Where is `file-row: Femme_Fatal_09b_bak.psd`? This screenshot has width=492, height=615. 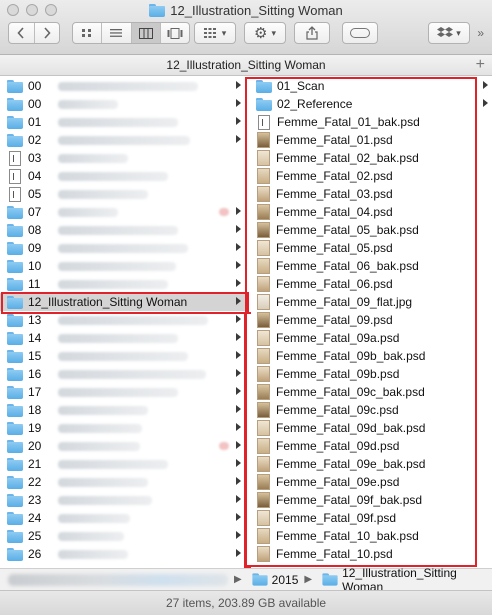 file-row: Femme_Fatal_09b_bak.psd is located at coordinates (369, 356).